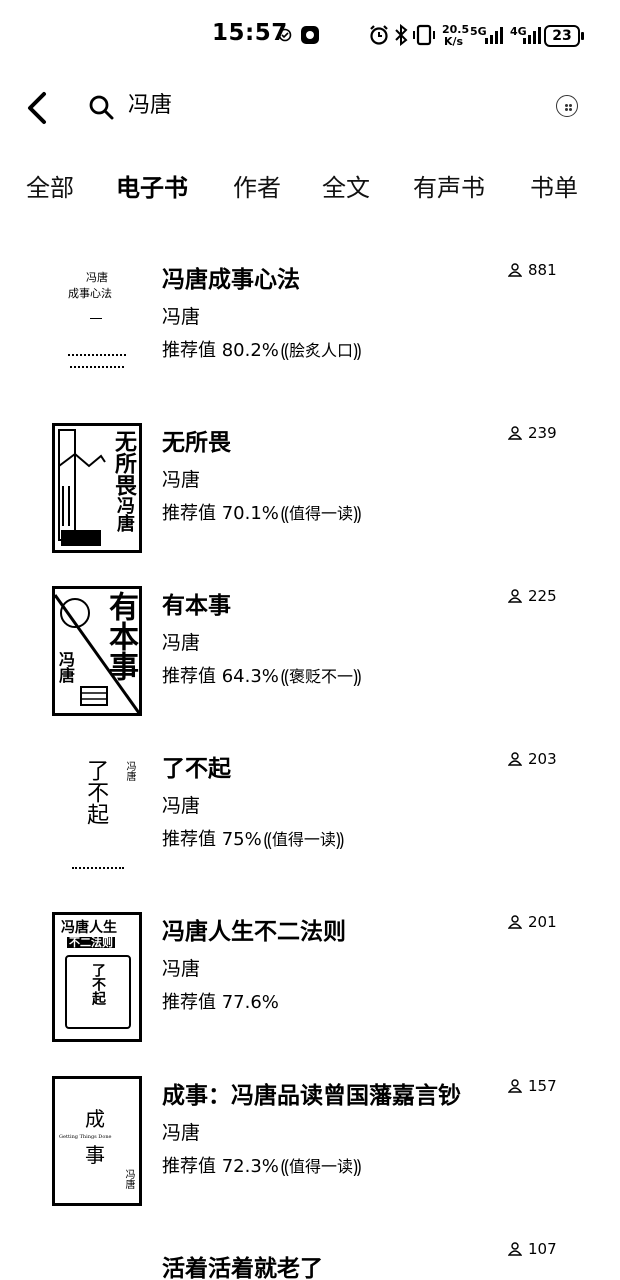  What do you see at coordinates (311, 1096) in the screenshot?
I see `book-title: 成事：冯唐品读曾国藩嘉言钞` at bounding box center [311, 1096].